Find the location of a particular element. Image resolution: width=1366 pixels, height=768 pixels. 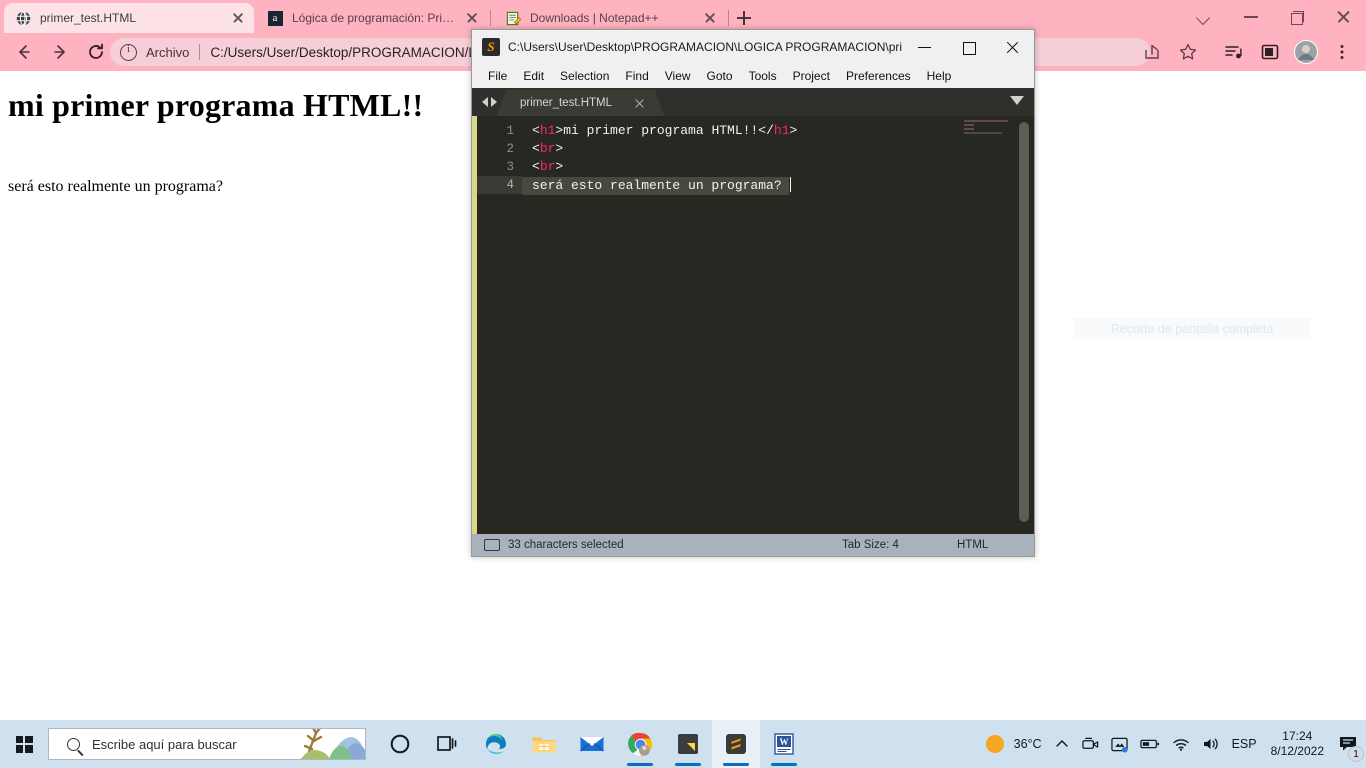

code-tag-h1-open: h1 is located at coordinates (547, 130).